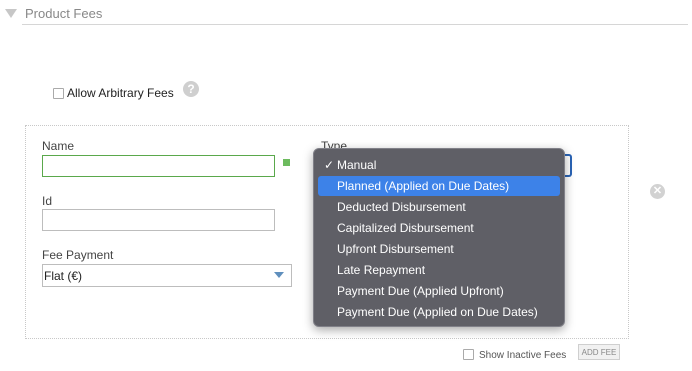 The image size is (692, 371). What do you see at coordinates (191, 89) in the screenshot?
I see `help-icon: ?` at bounding box center [191, 89].